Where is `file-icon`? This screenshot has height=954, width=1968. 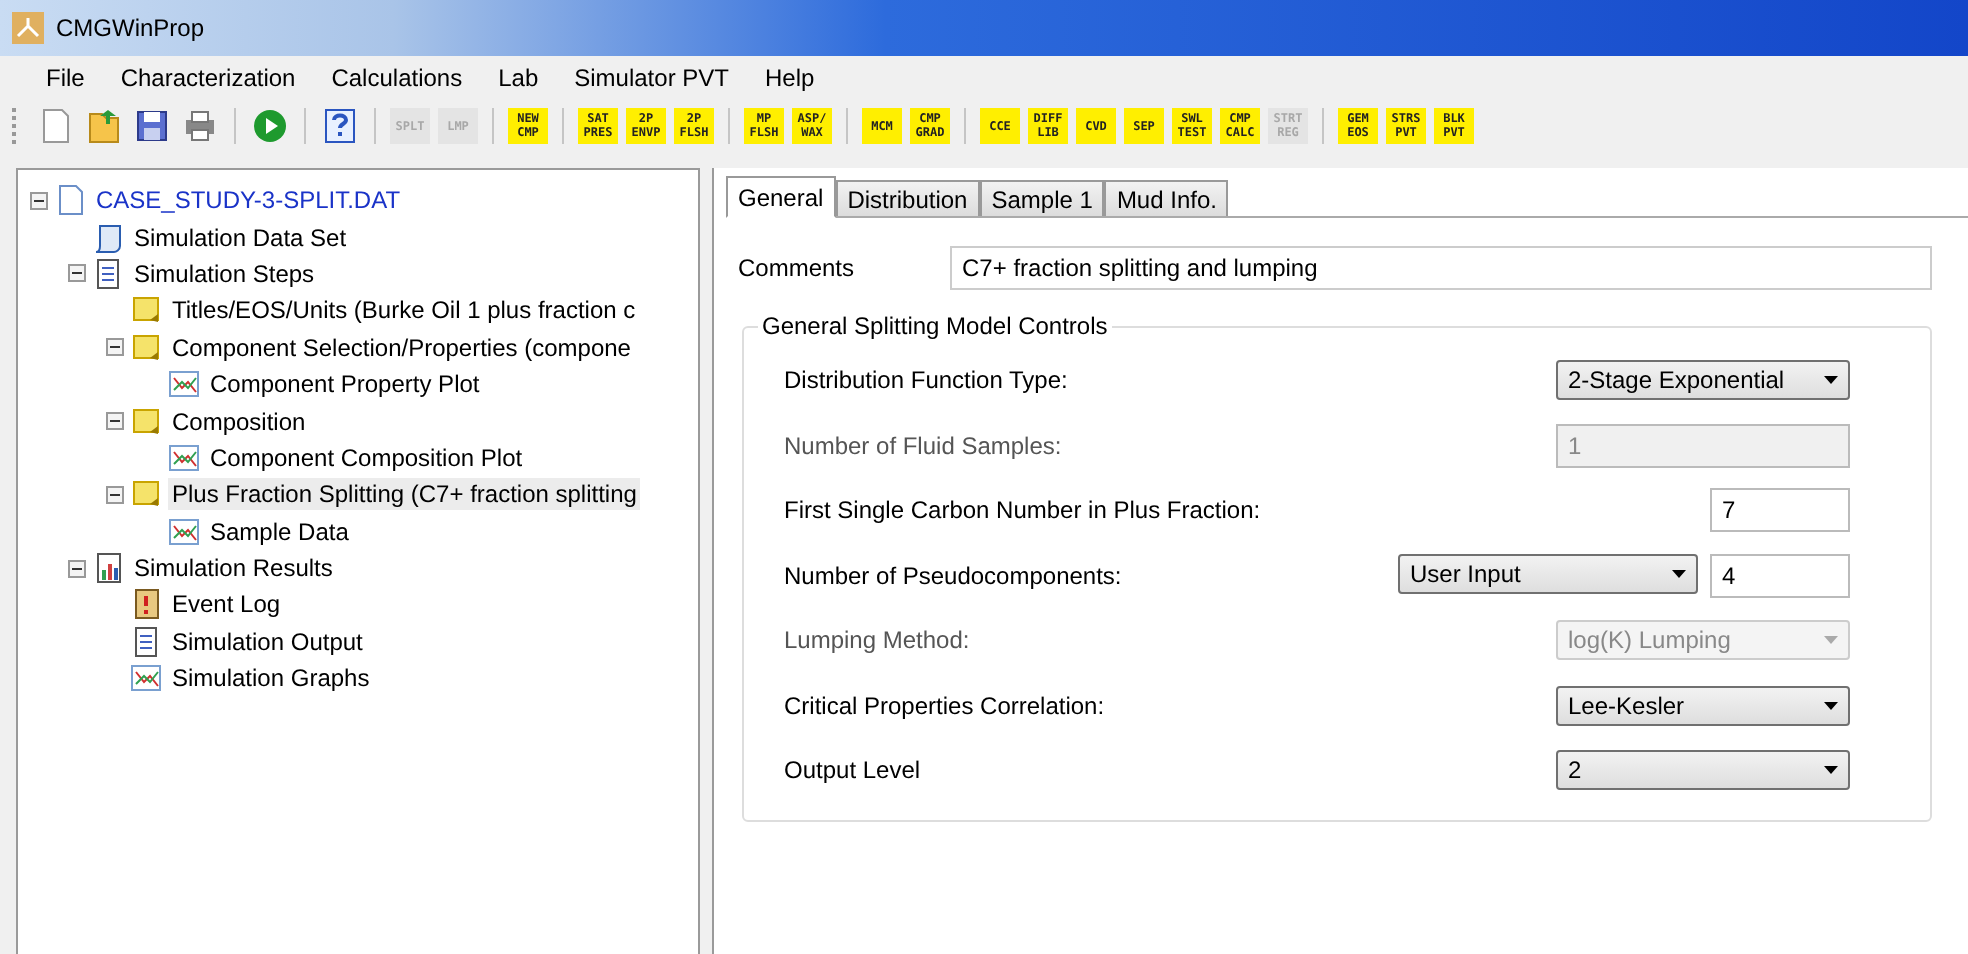 file-icon is located at coordinates (70, 200).